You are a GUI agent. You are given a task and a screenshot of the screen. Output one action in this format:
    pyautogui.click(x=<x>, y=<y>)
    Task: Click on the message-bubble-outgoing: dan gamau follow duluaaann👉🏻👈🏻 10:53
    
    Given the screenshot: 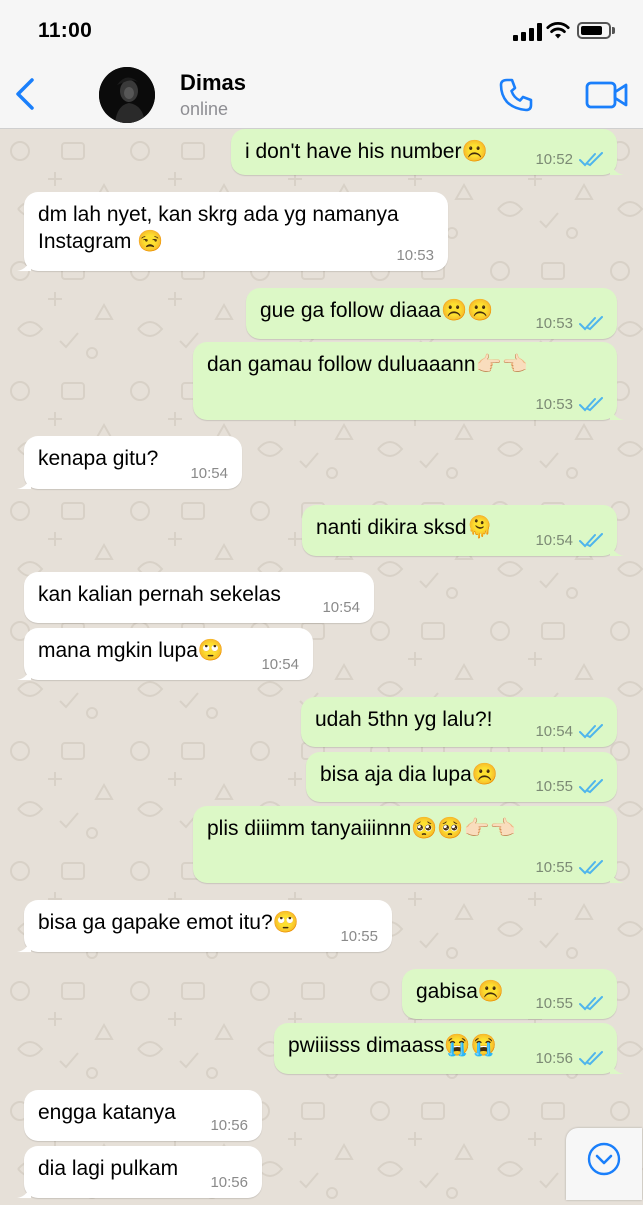 What is the action you would take?
    pyautogui.click(x=408, y=381)
    